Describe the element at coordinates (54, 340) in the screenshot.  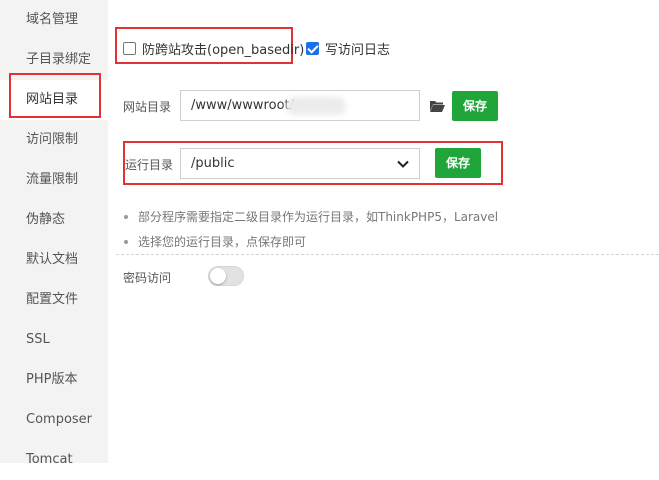
I see `sidebar-item-ssl: SSL` at that location.